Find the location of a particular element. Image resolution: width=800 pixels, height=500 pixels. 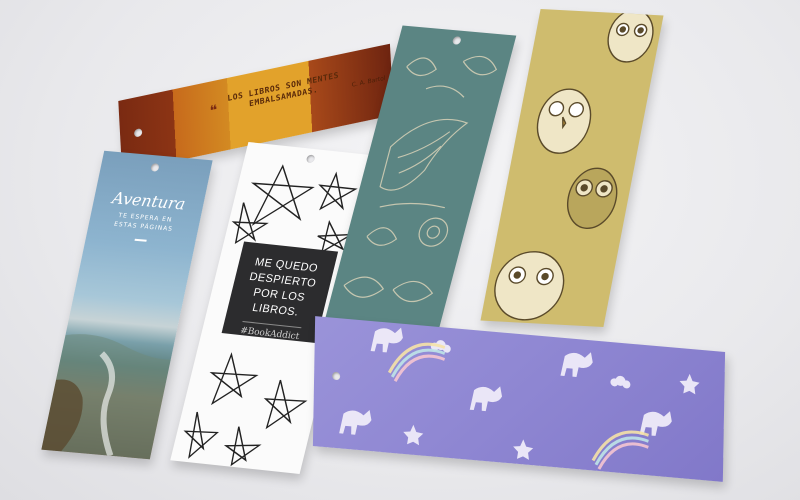

bookmark-quote-text: LOS LIBROS SON MENTES EMBALSAMADAS. is located at coordinates (283, 89).